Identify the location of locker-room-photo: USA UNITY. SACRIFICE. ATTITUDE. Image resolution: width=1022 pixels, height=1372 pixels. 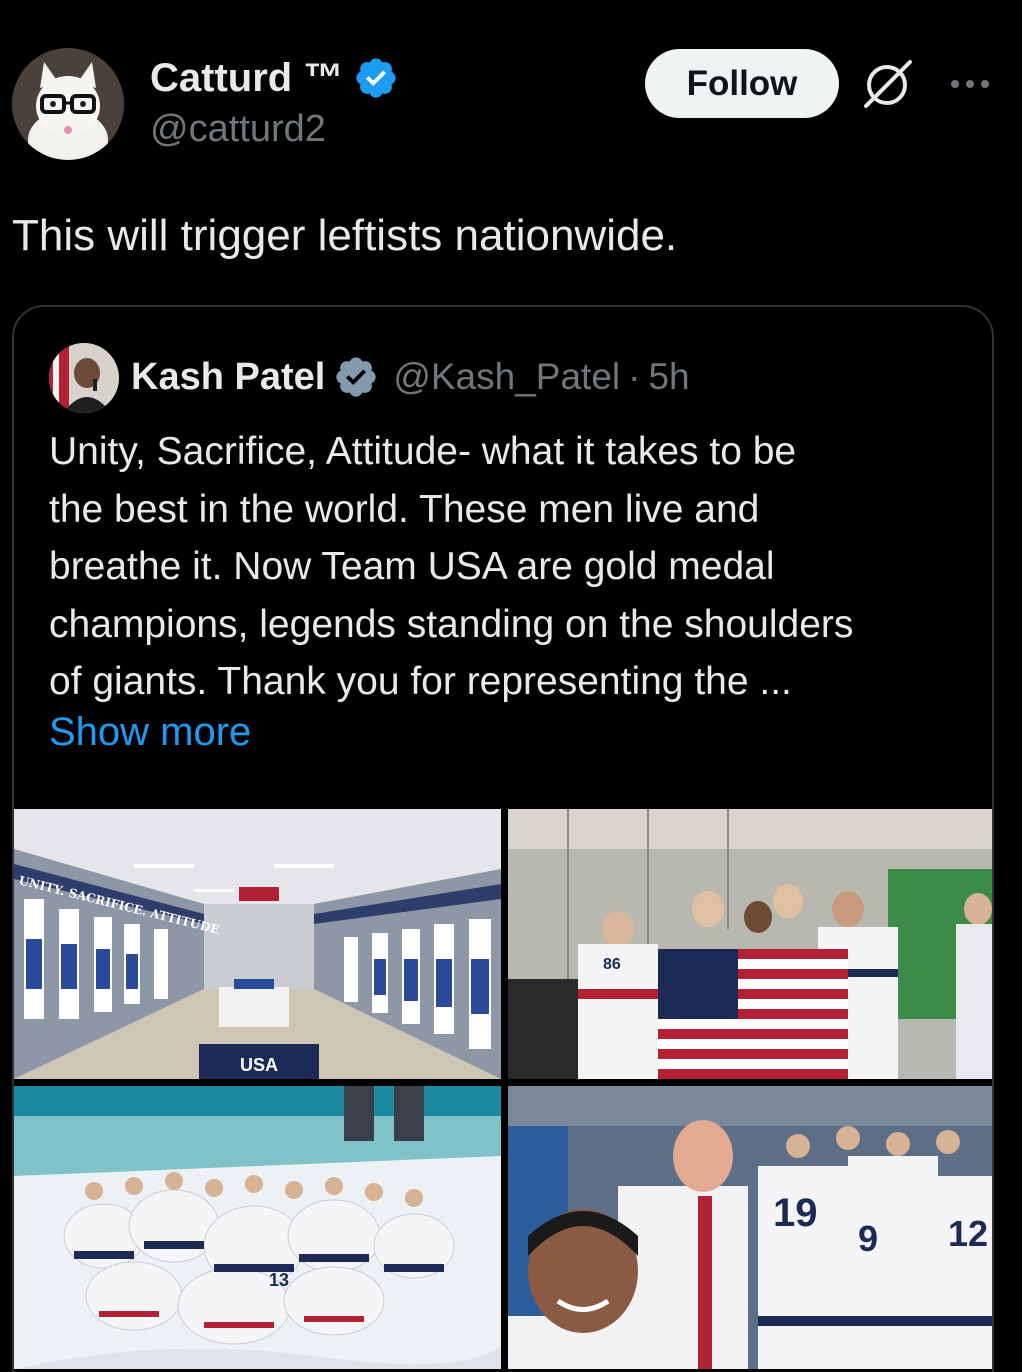
(257, 944).